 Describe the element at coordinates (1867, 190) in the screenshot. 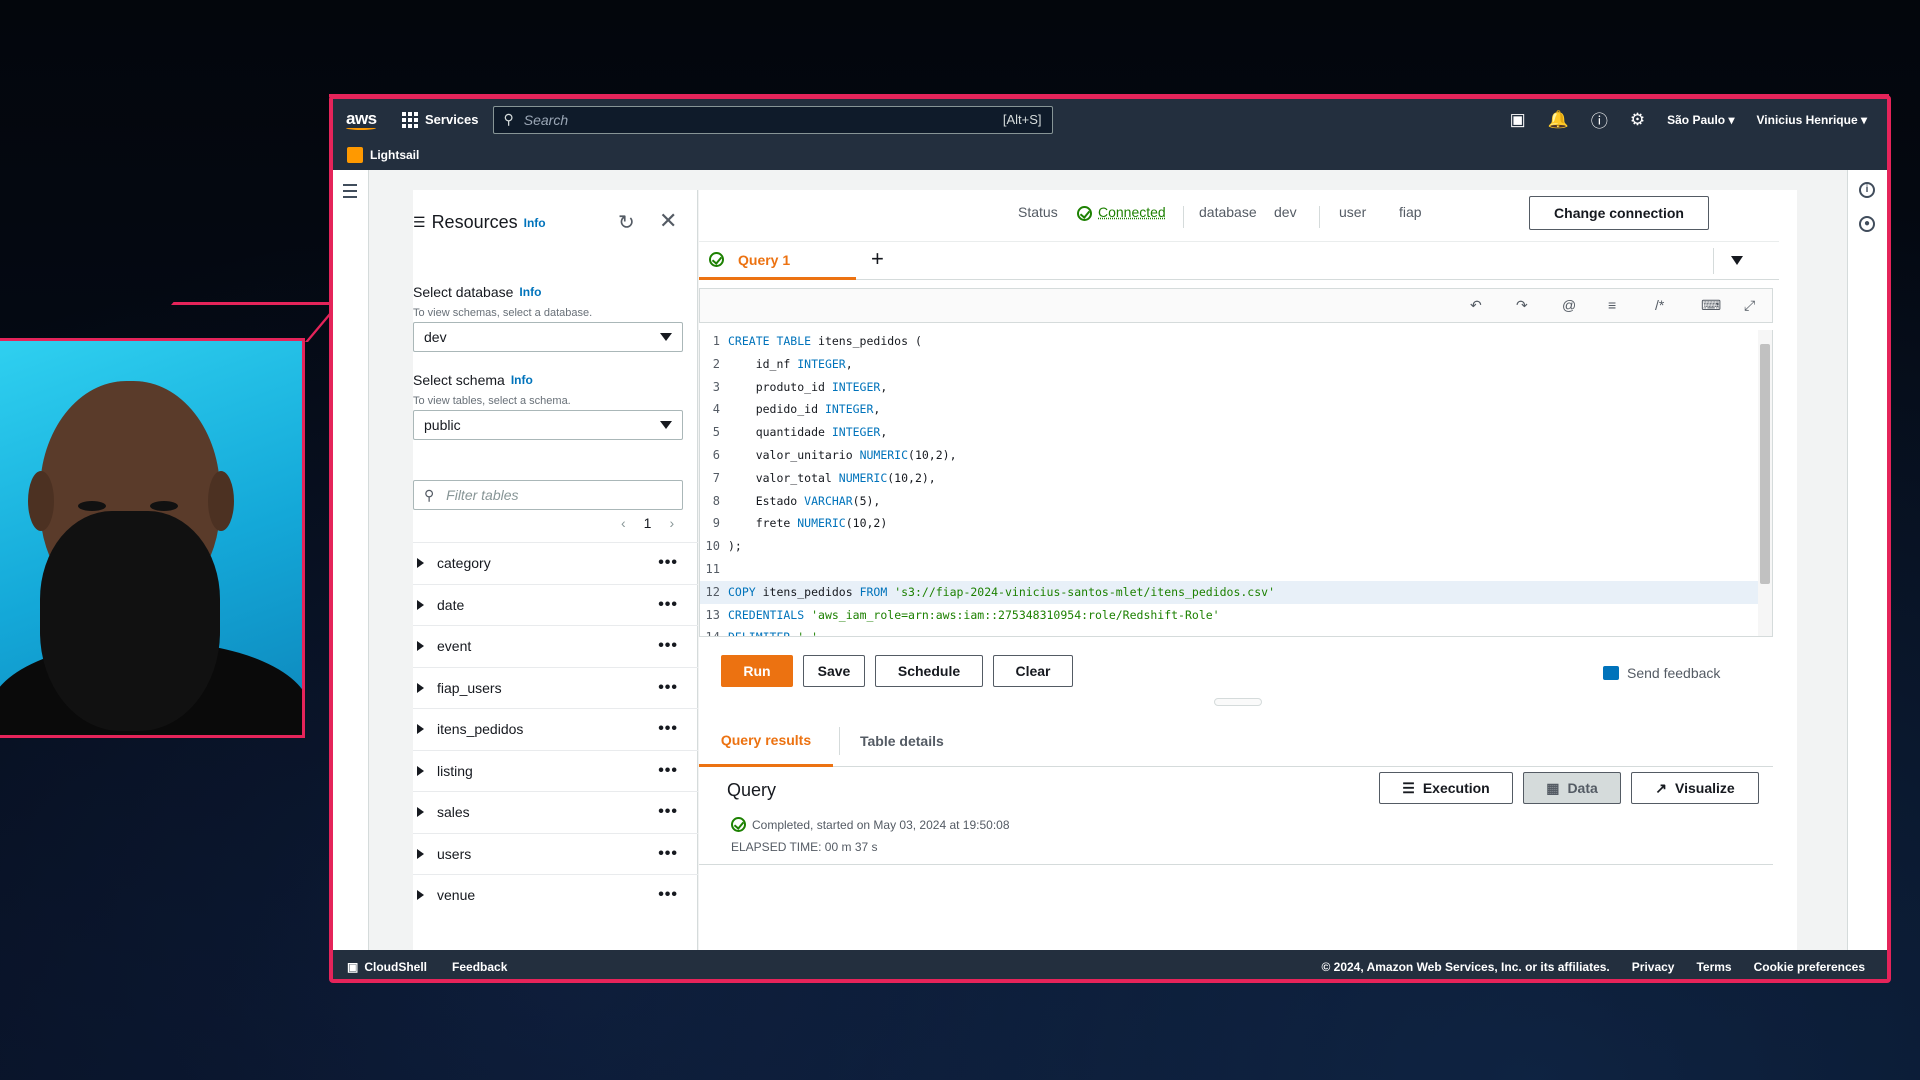

I see `info-icon: i` at that location.